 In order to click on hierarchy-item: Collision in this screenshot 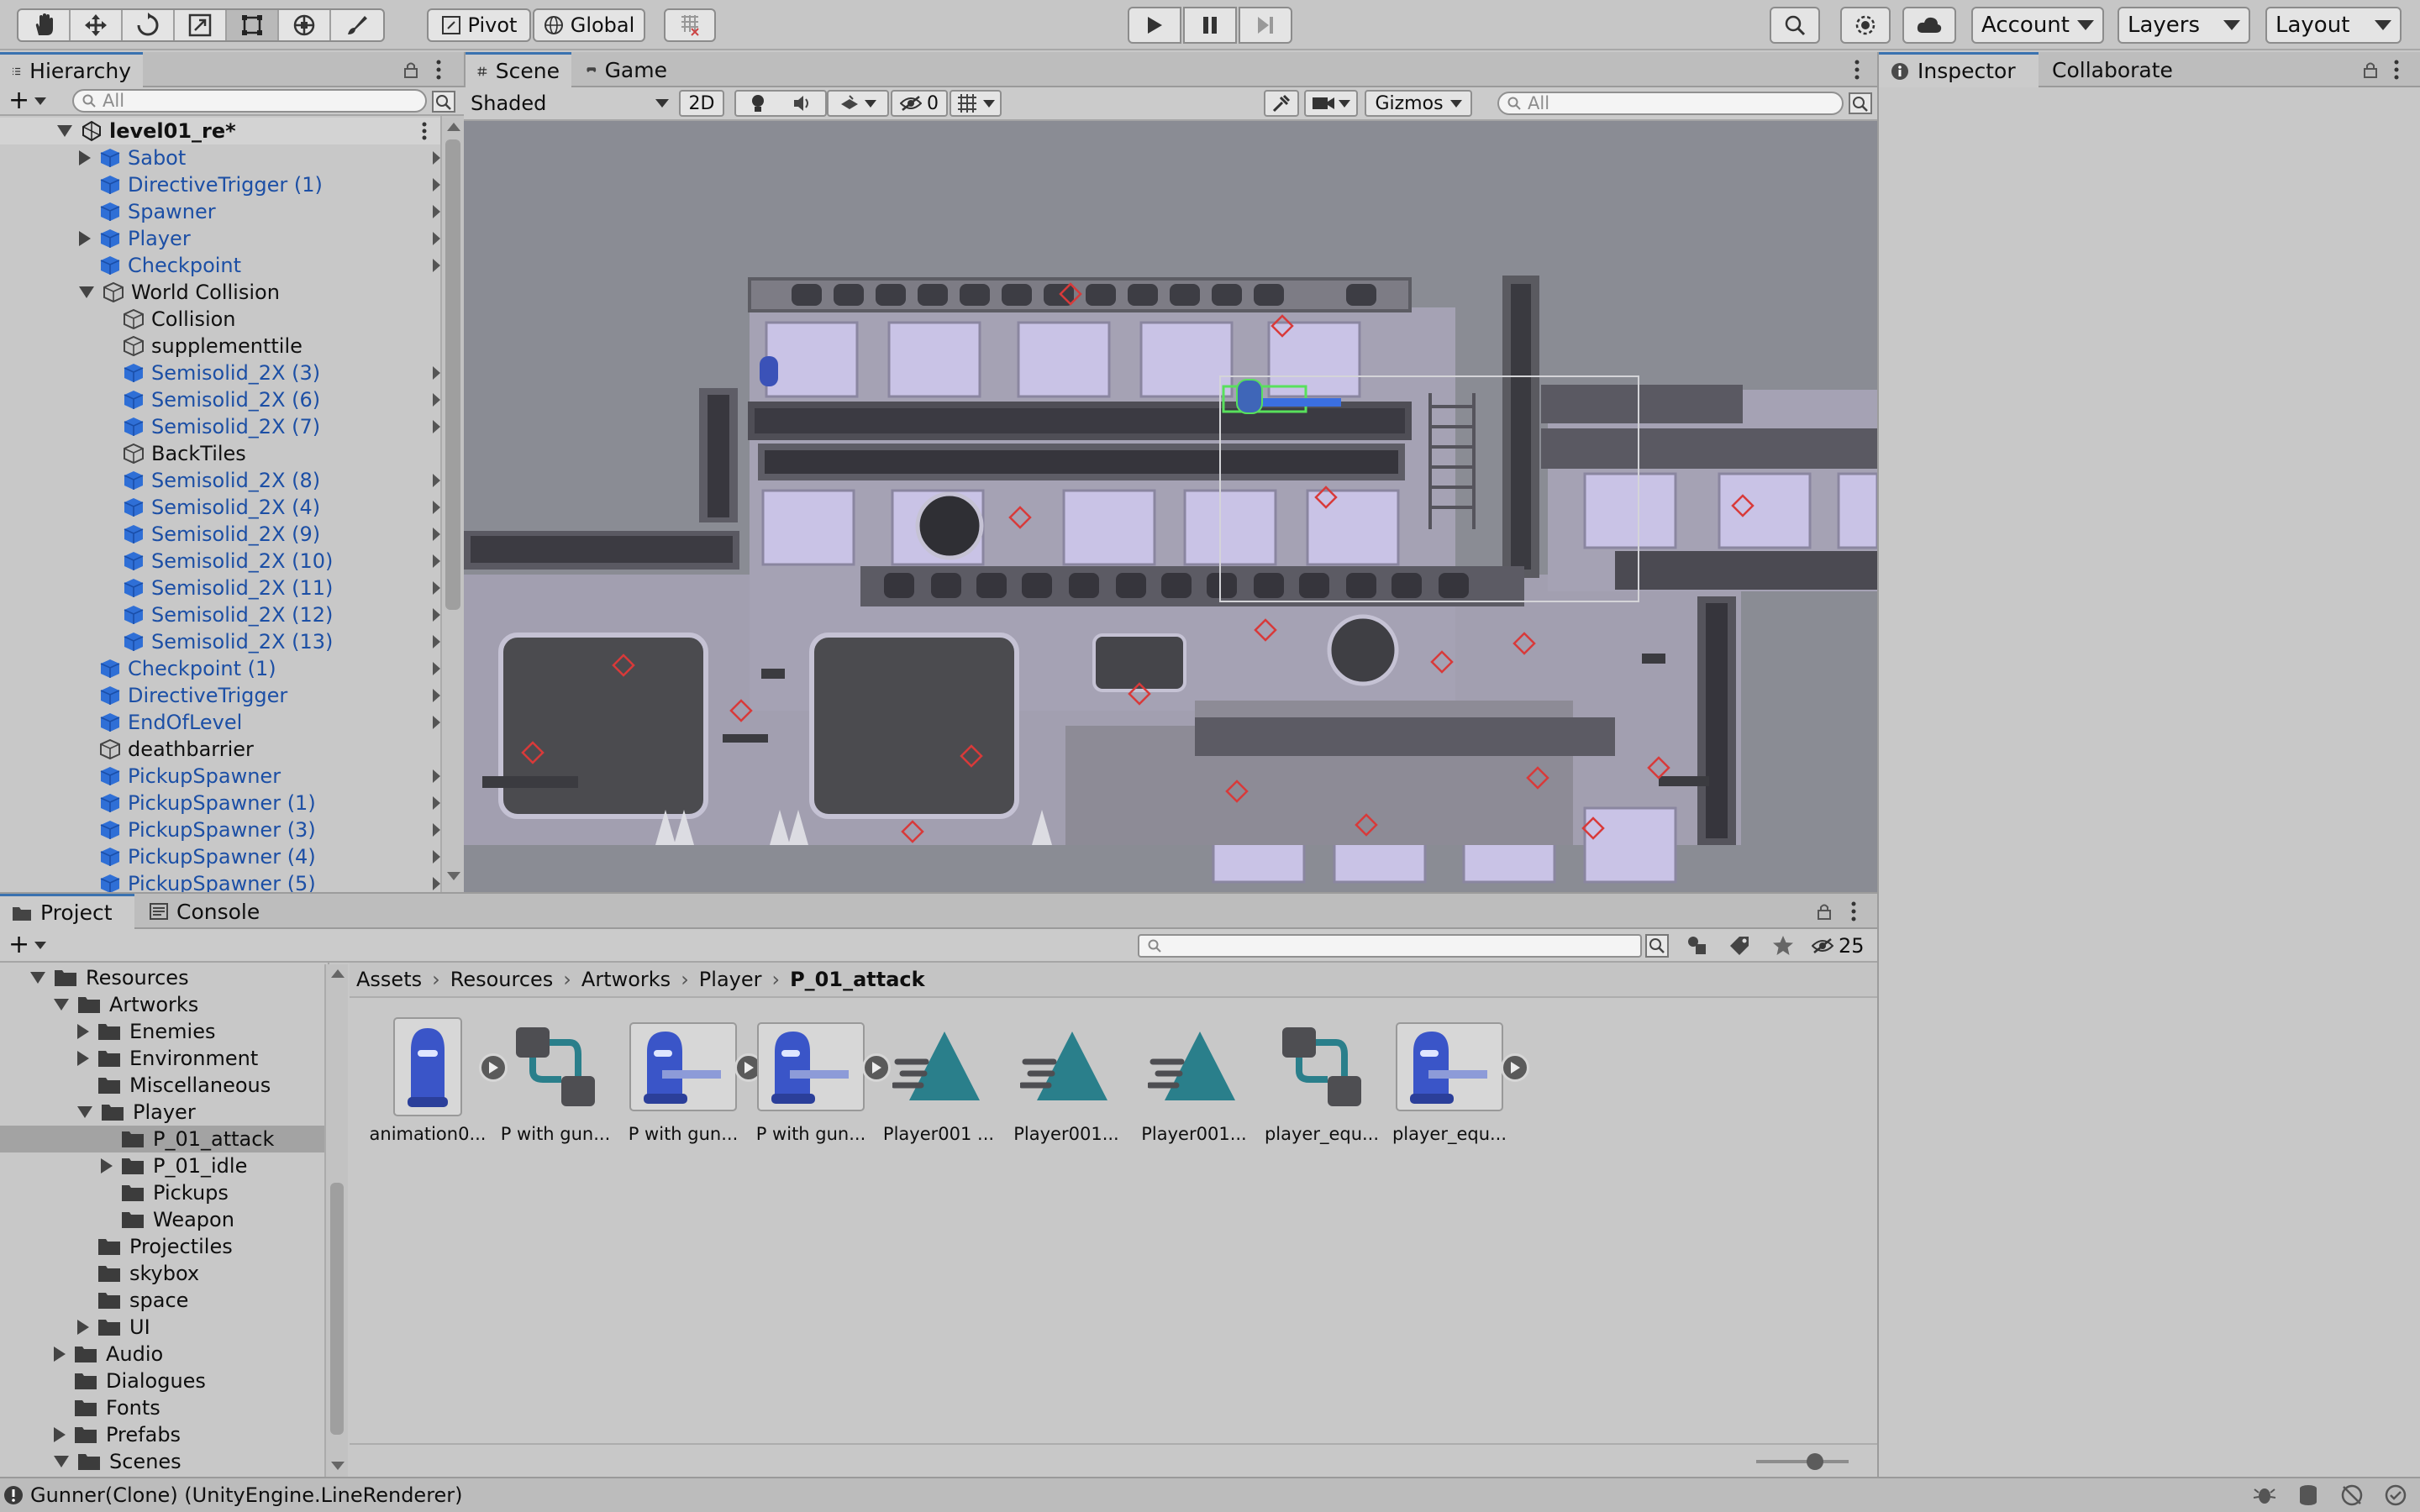, I will do `click(223, 319)`.